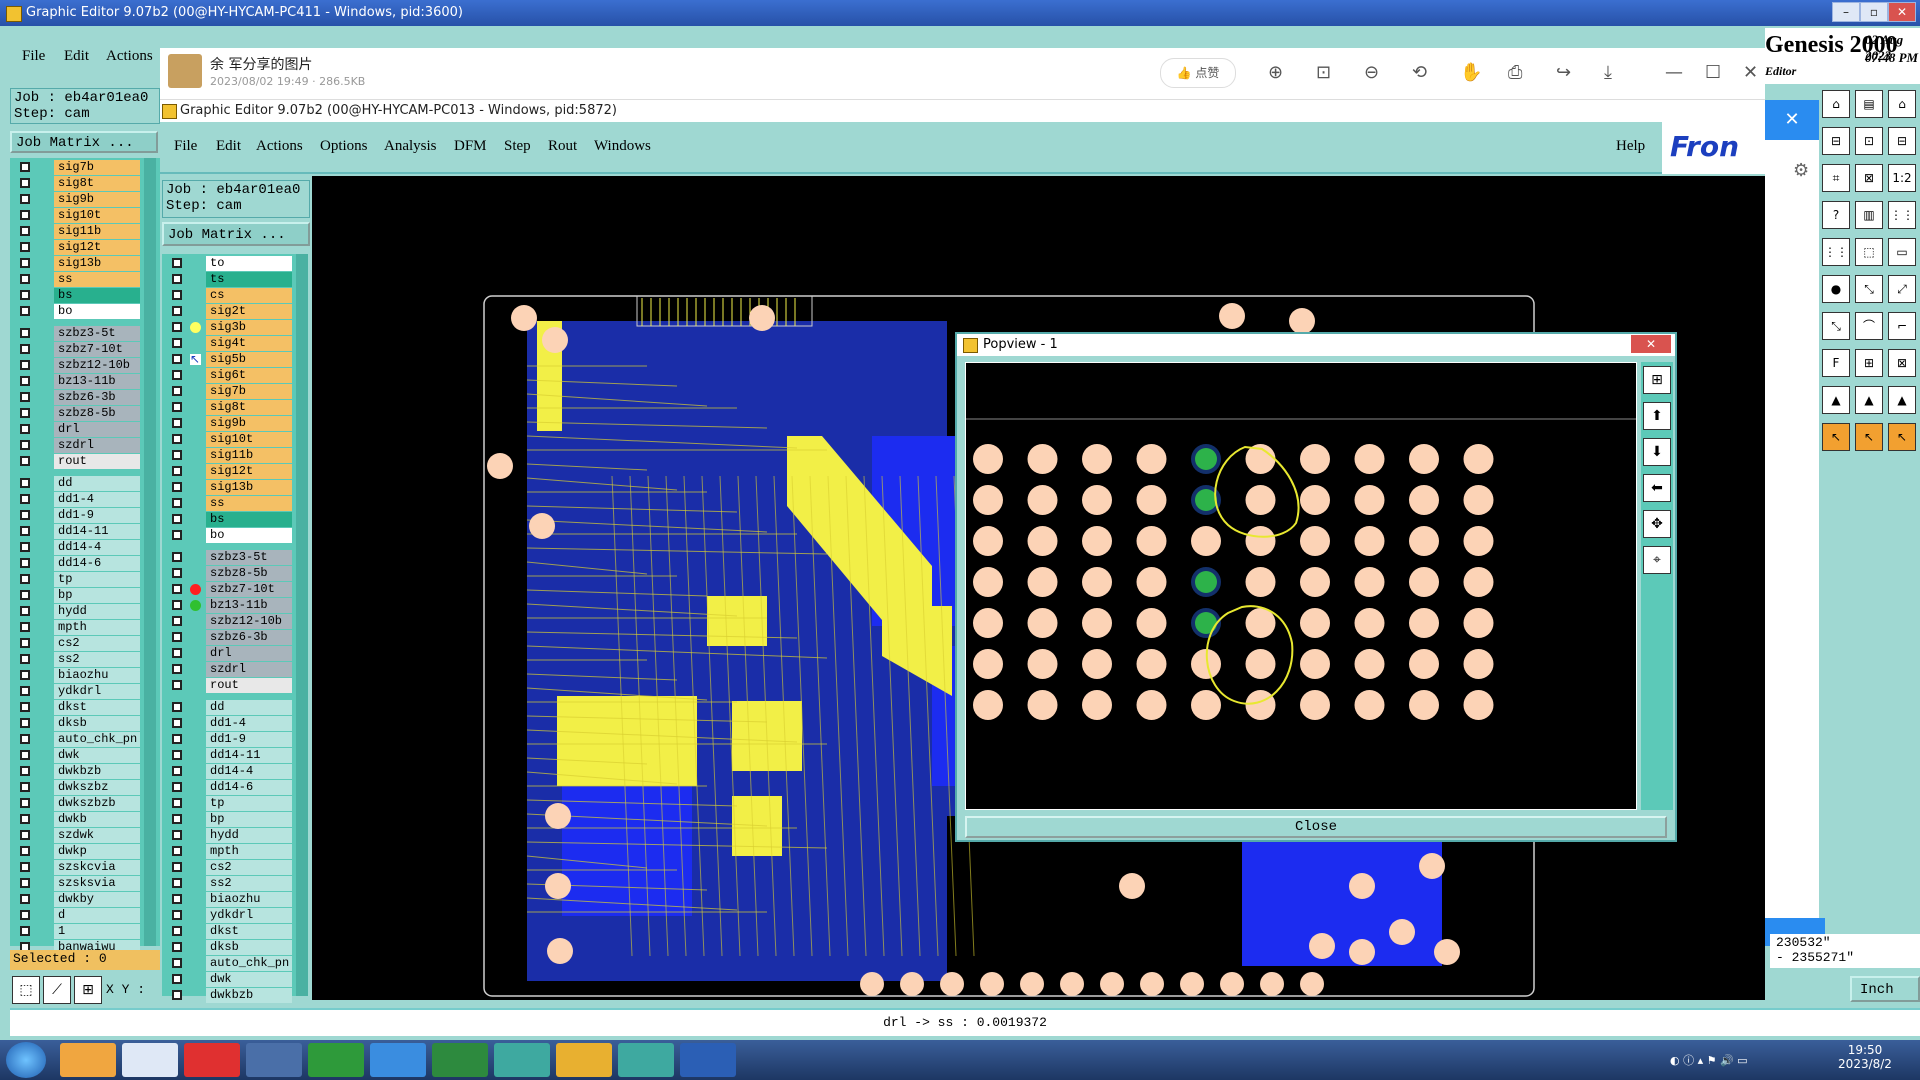 This screenshot has height=1080, width=1920. What do you see at coordinates (1651, 344) in the screenshot?
I see `popview-close-icon: ✕` at bounding box center [1651, 344].